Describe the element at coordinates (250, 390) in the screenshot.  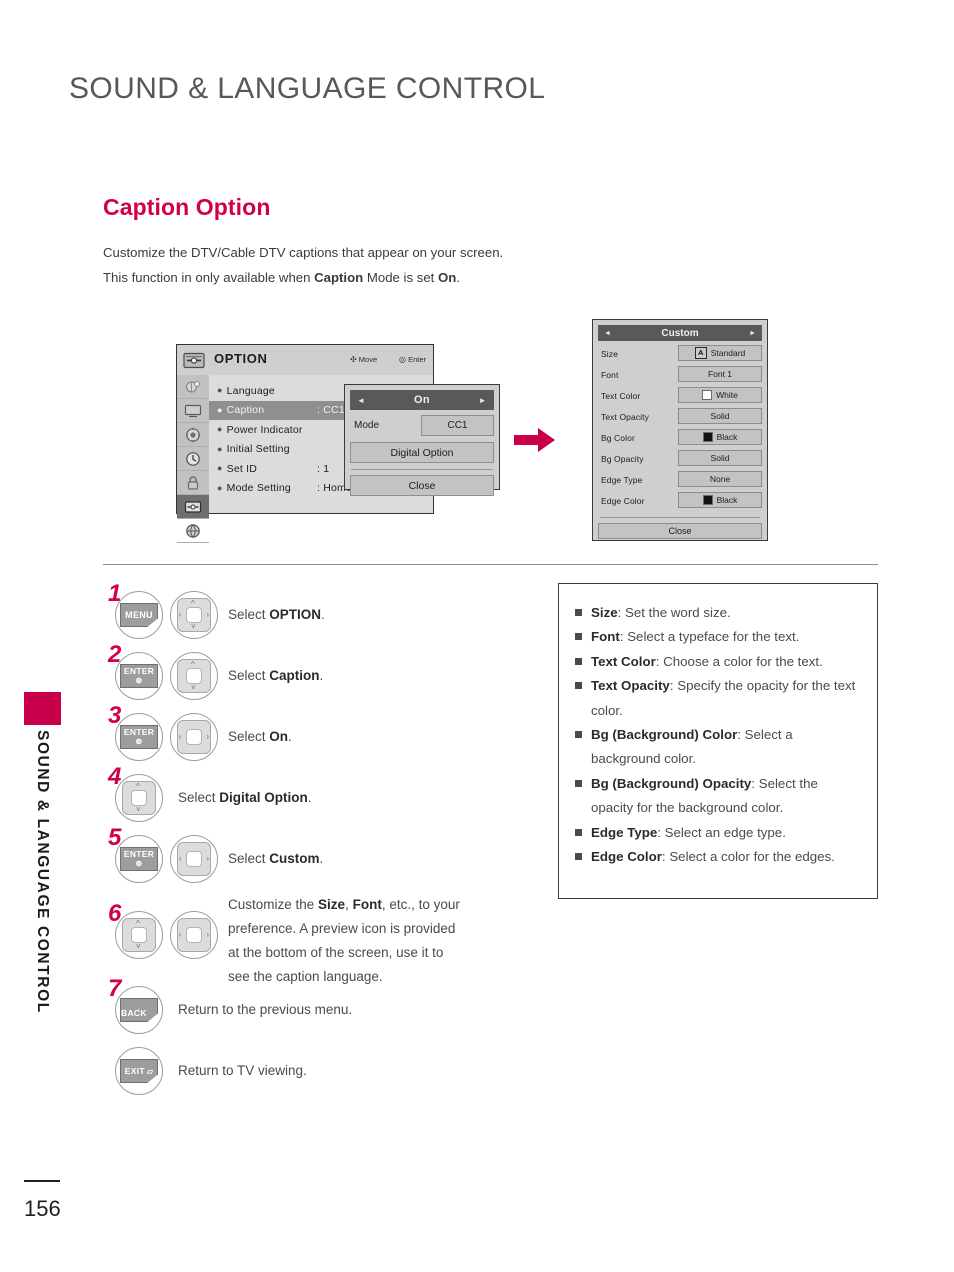
I see `osd-row-label: Language` at that location.